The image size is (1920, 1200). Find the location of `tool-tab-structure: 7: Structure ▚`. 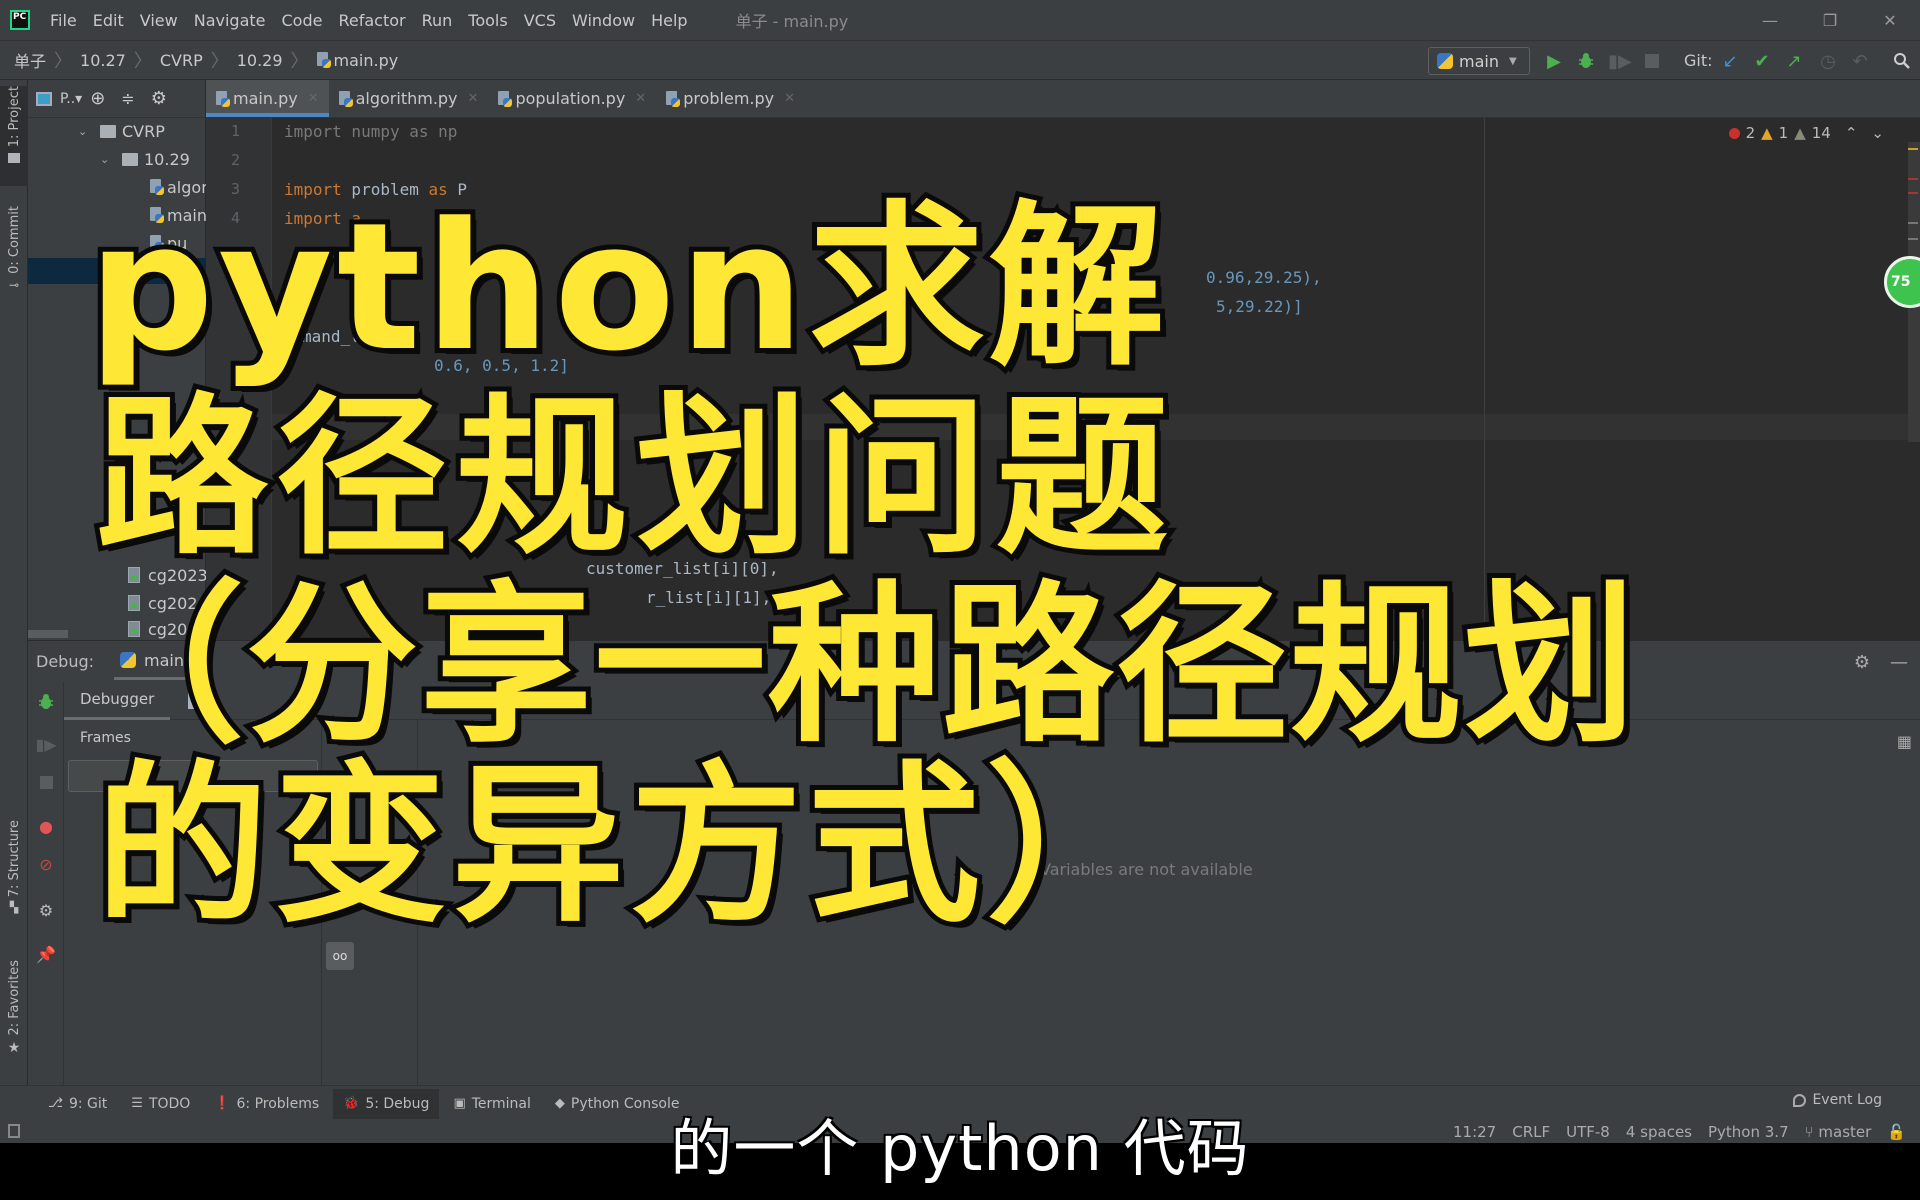

tool-tab-structure: 7: Structure ▚ is located at coordinates (14, 875).